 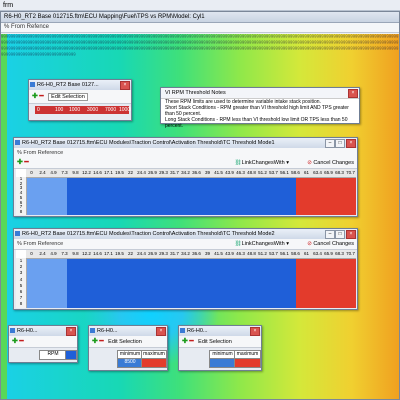 I want to click on col-header: 41.5, so click(x=218, y=172).